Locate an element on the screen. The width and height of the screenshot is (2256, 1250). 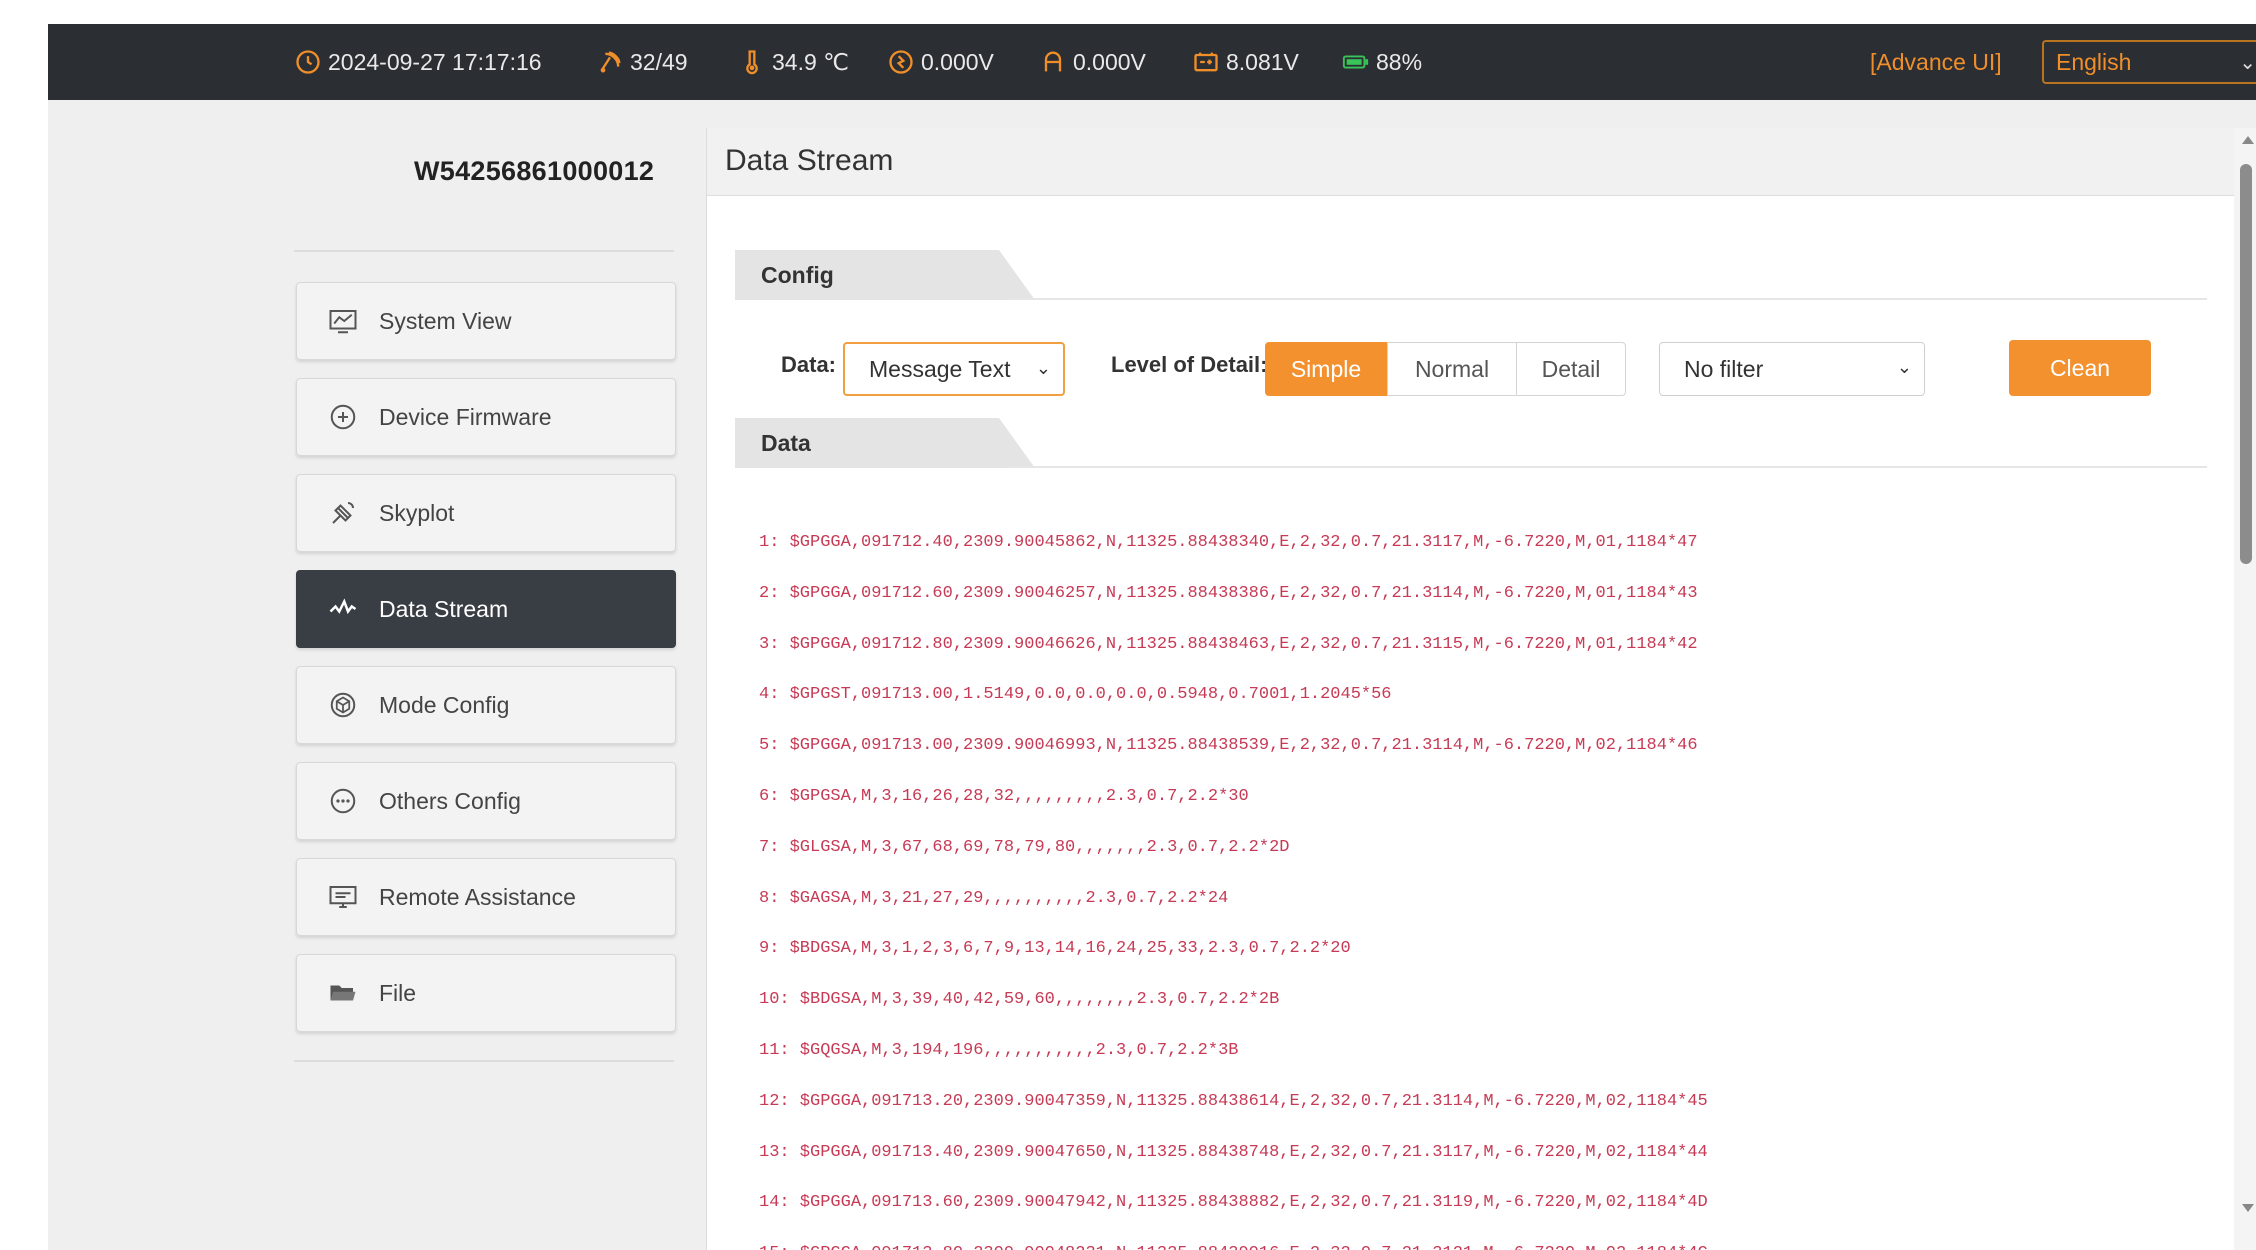
ellipsis-circle-icon is located at coordinates (343, 801).